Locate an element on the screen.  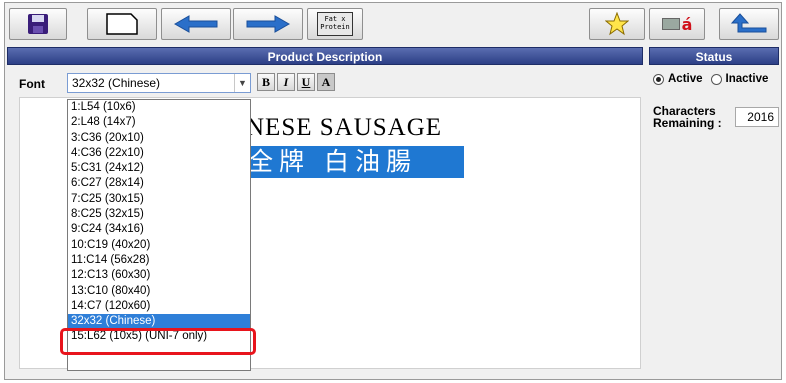
back-button is located at coordinates (749, 24).